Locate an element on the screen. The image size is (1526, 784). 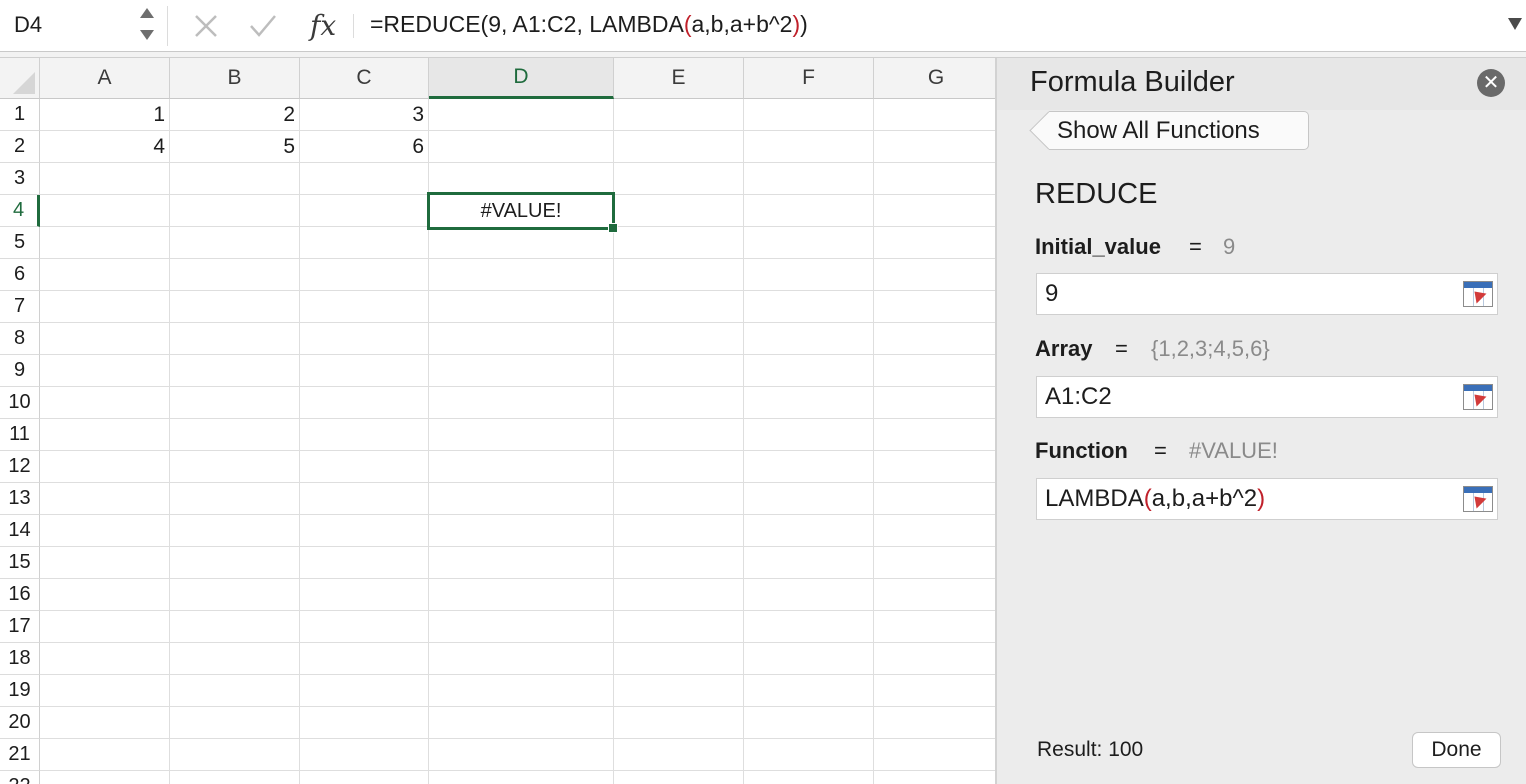
cell-b14 is located at coordinates (235, 531).